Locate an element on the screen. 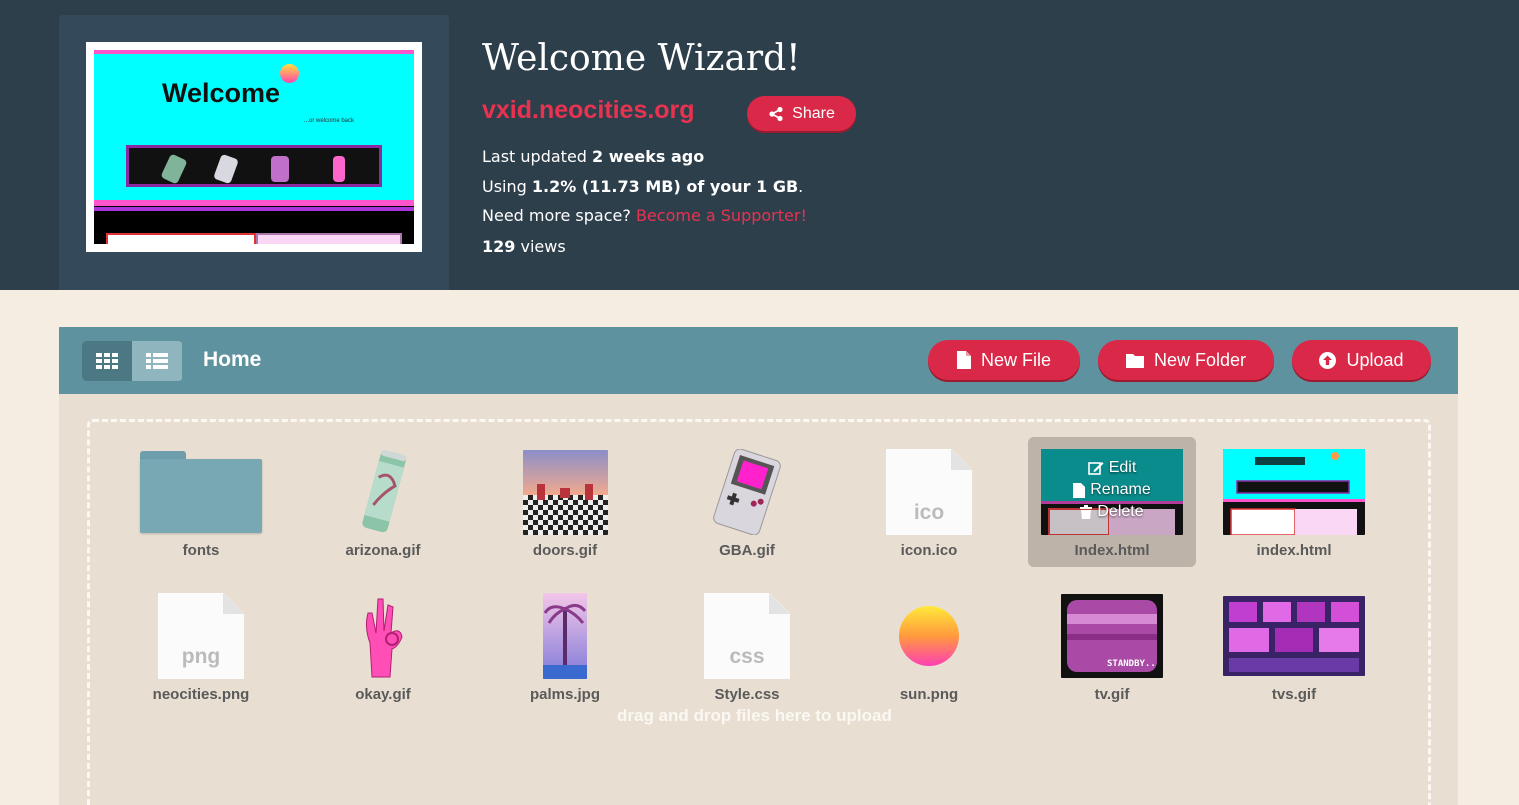  arizona-can-image is located at coordinates (384, 491).